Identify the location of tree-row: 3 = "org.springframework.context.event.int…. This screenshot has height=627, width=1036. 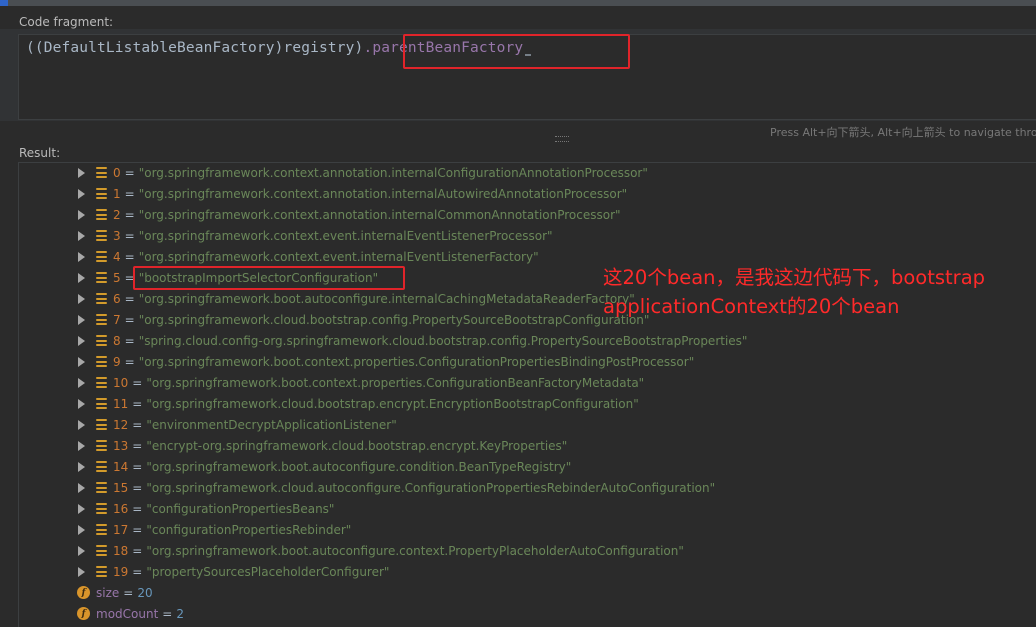
(315, 235).